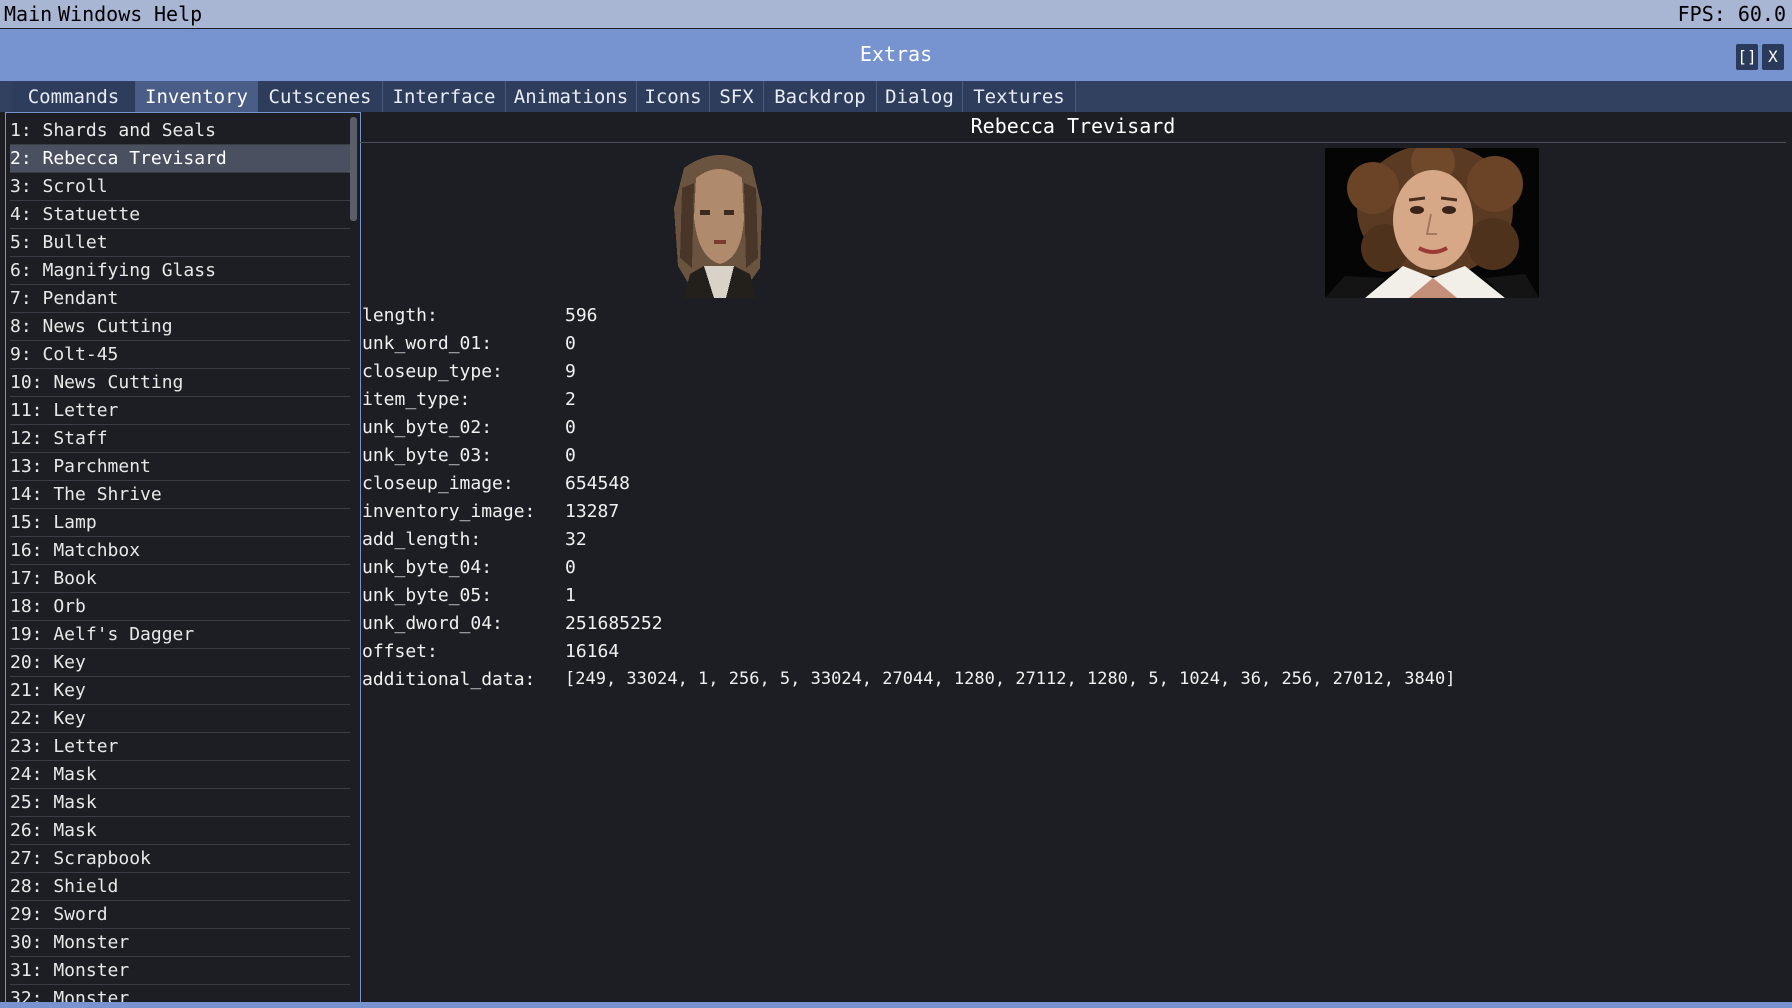 The width and height of the screenshot is (1792, 1008). I want to click on prop-label-offset: offset:, so click(400, 651).